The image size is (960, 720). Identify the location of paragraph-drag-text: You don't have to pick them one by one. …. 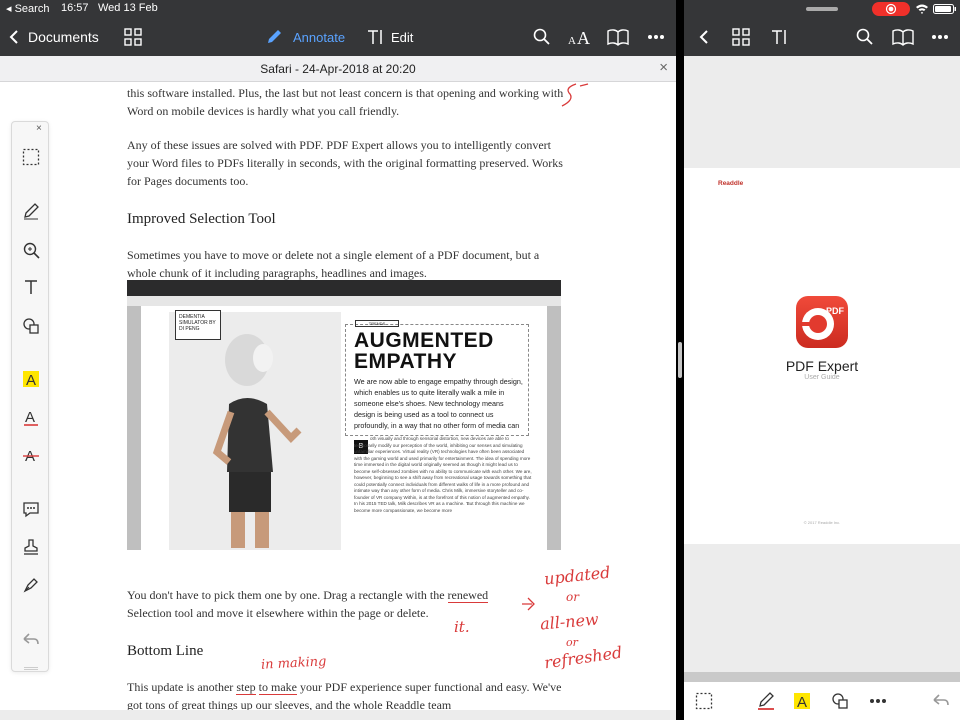
(287, 595).